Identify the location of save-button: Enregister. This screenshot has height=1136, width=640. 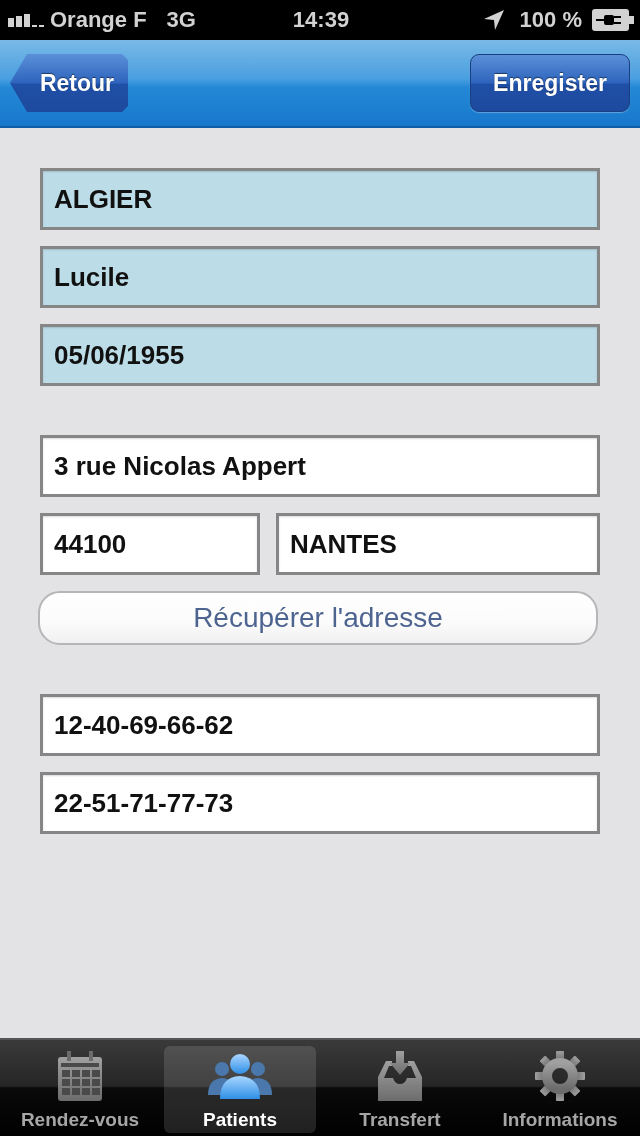
(550, 83).